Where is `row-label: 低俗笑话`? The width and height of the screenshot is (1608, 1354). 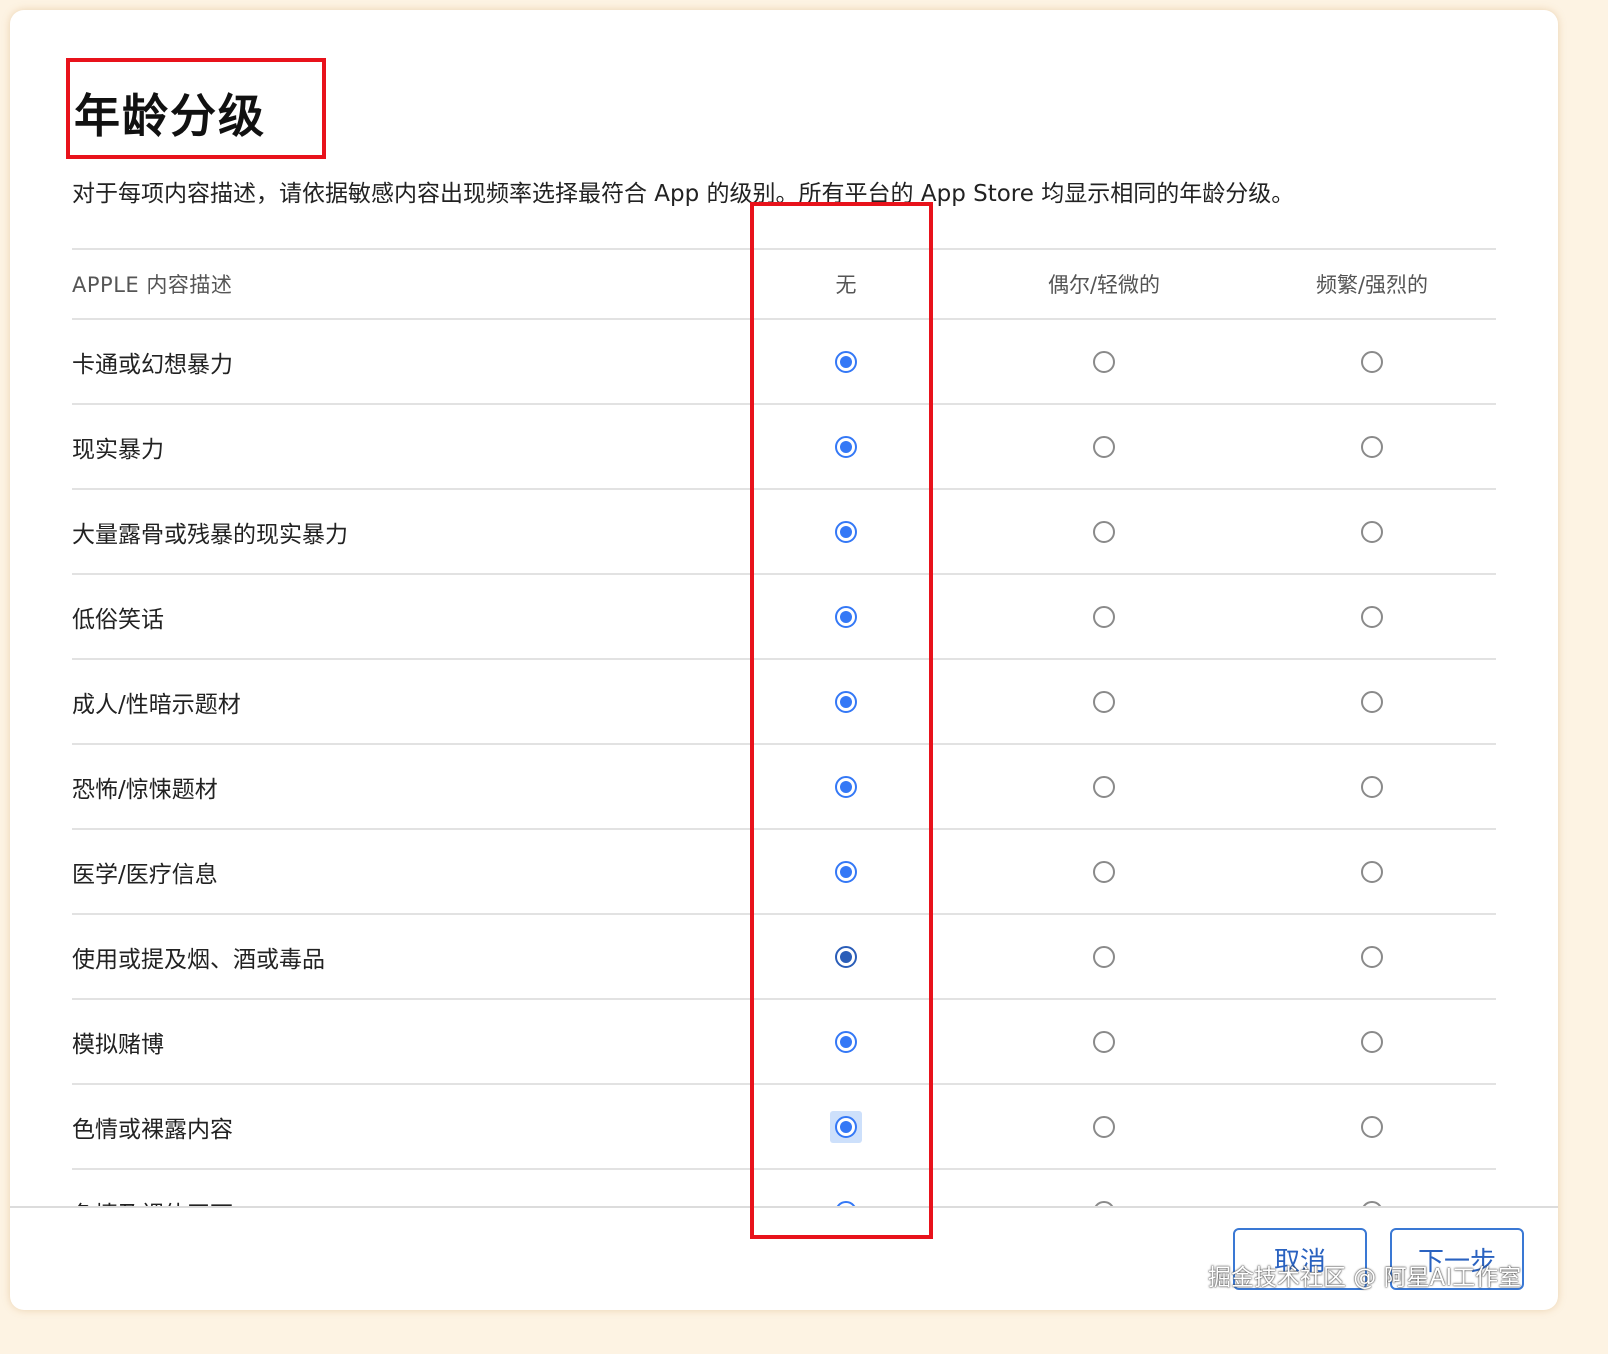
row-label: 低俗笑话 is located at coordinates (118, 619).